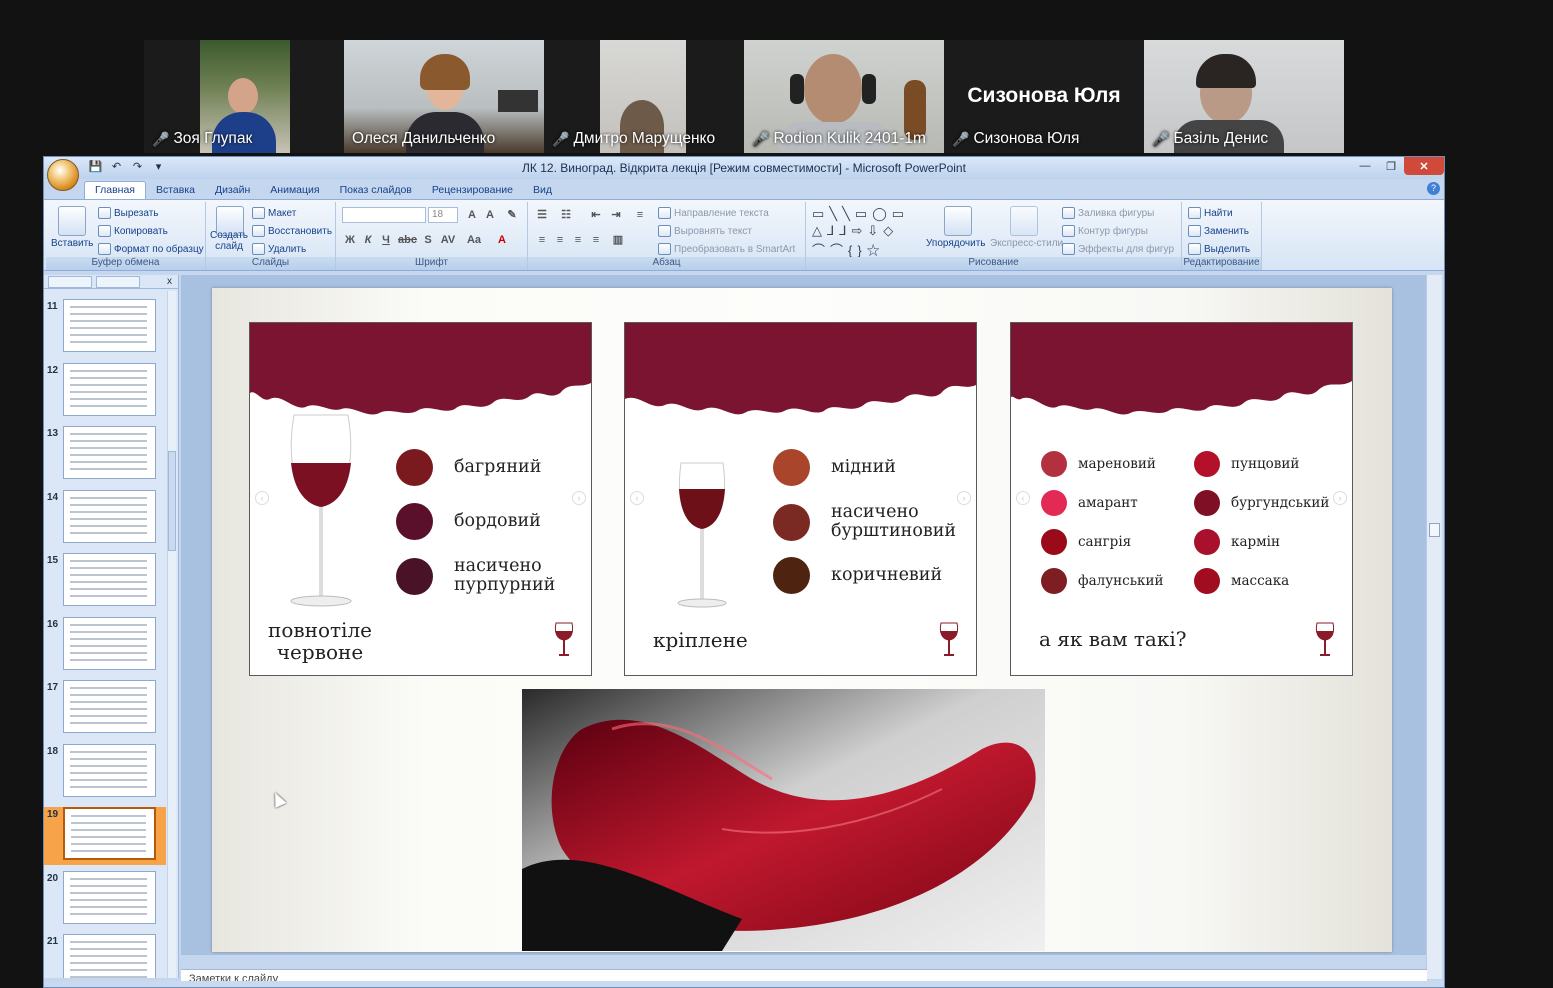  What do you see at coordinates (407, 240) in the screenshot?
I see `strikethrough-icon: abc` at bounding box center [407, 240].